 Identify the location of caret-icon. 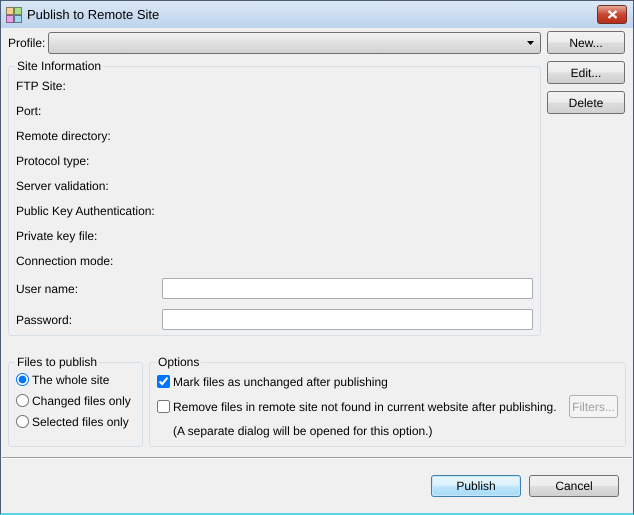
(530, 42).